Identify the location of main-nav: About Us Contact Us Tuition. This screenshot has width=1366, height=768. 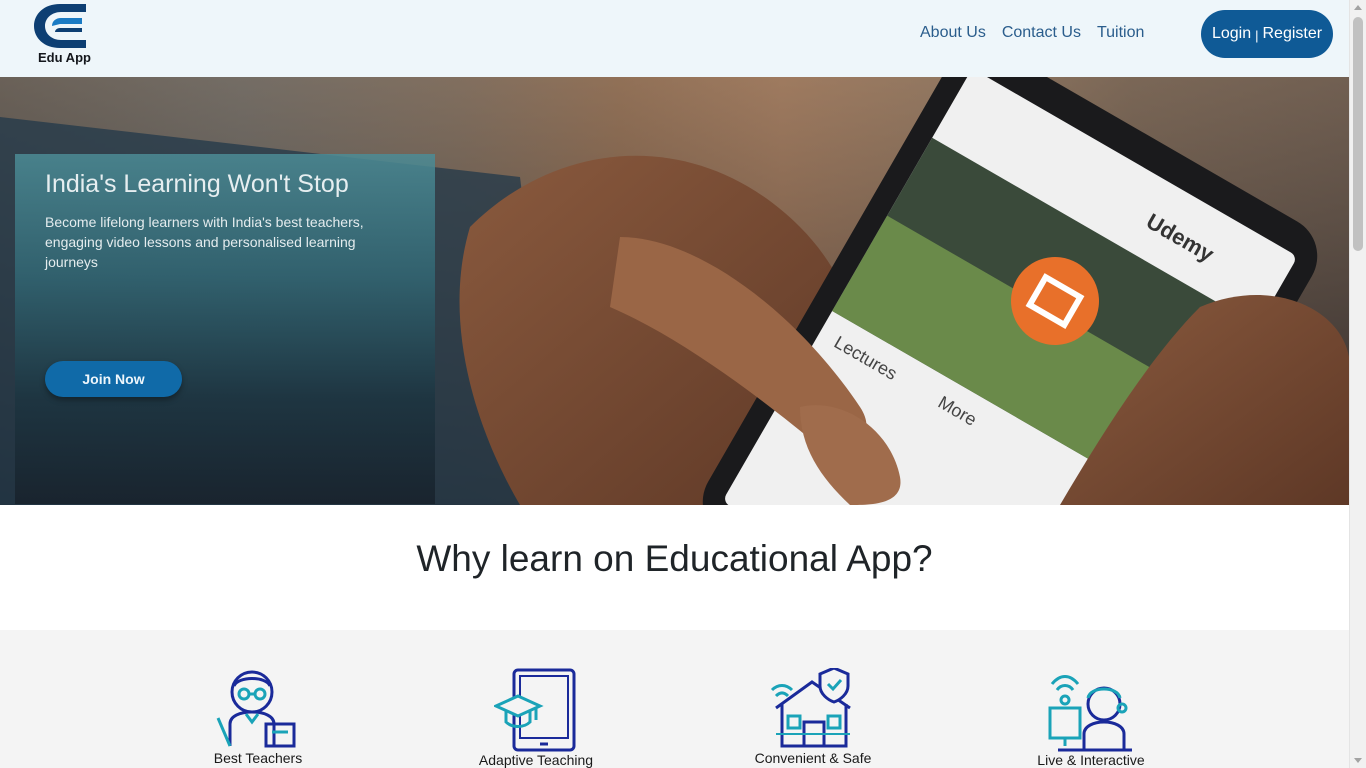
(1040, 33).